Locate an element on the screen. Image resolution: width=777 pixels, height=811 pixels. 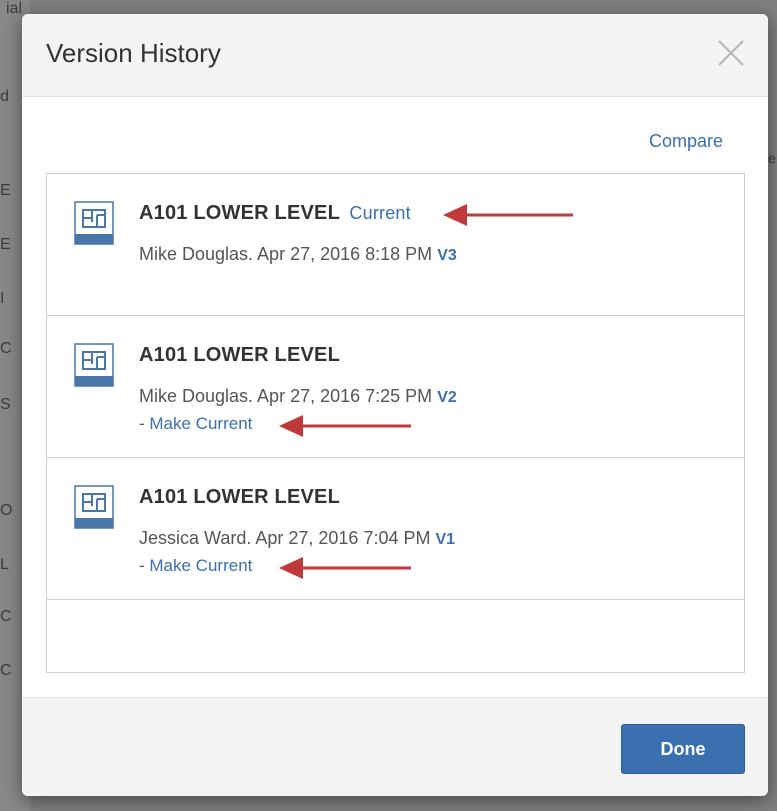
version-meta: Jessica Ward. Apr 27, 2016 7:04 PM V1 is located at coordinates (297, 538).